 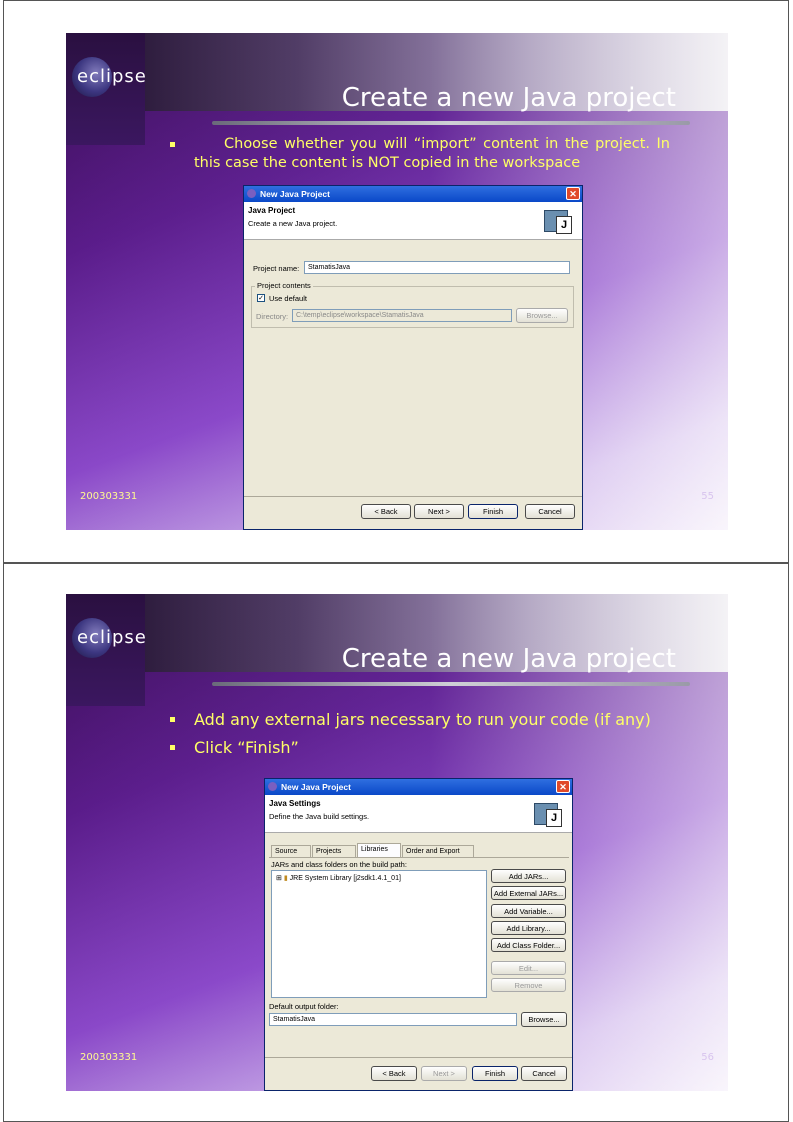 I want to click on java-project-icon: J, so click(x=559, y=221).